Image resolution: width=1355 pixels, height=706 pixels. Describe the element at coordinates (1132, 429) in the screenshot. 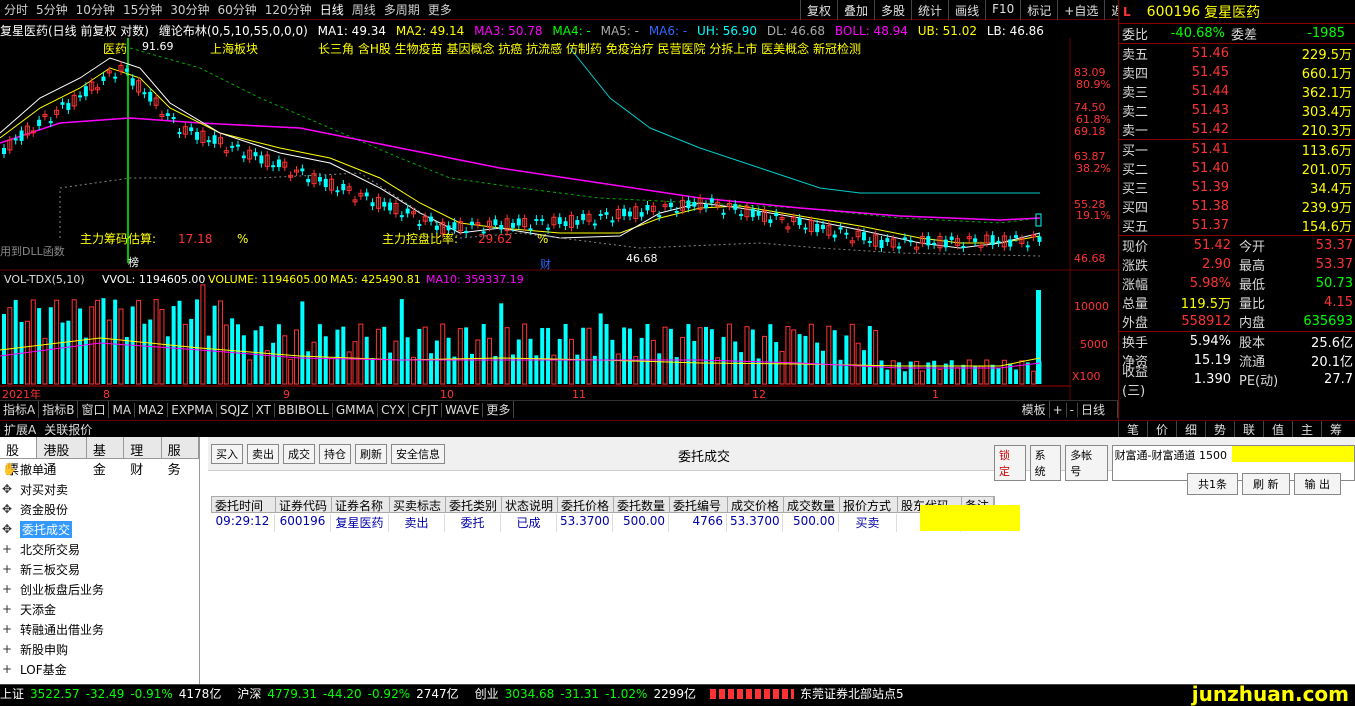

I see `rtab-bi: 笔` at that location.